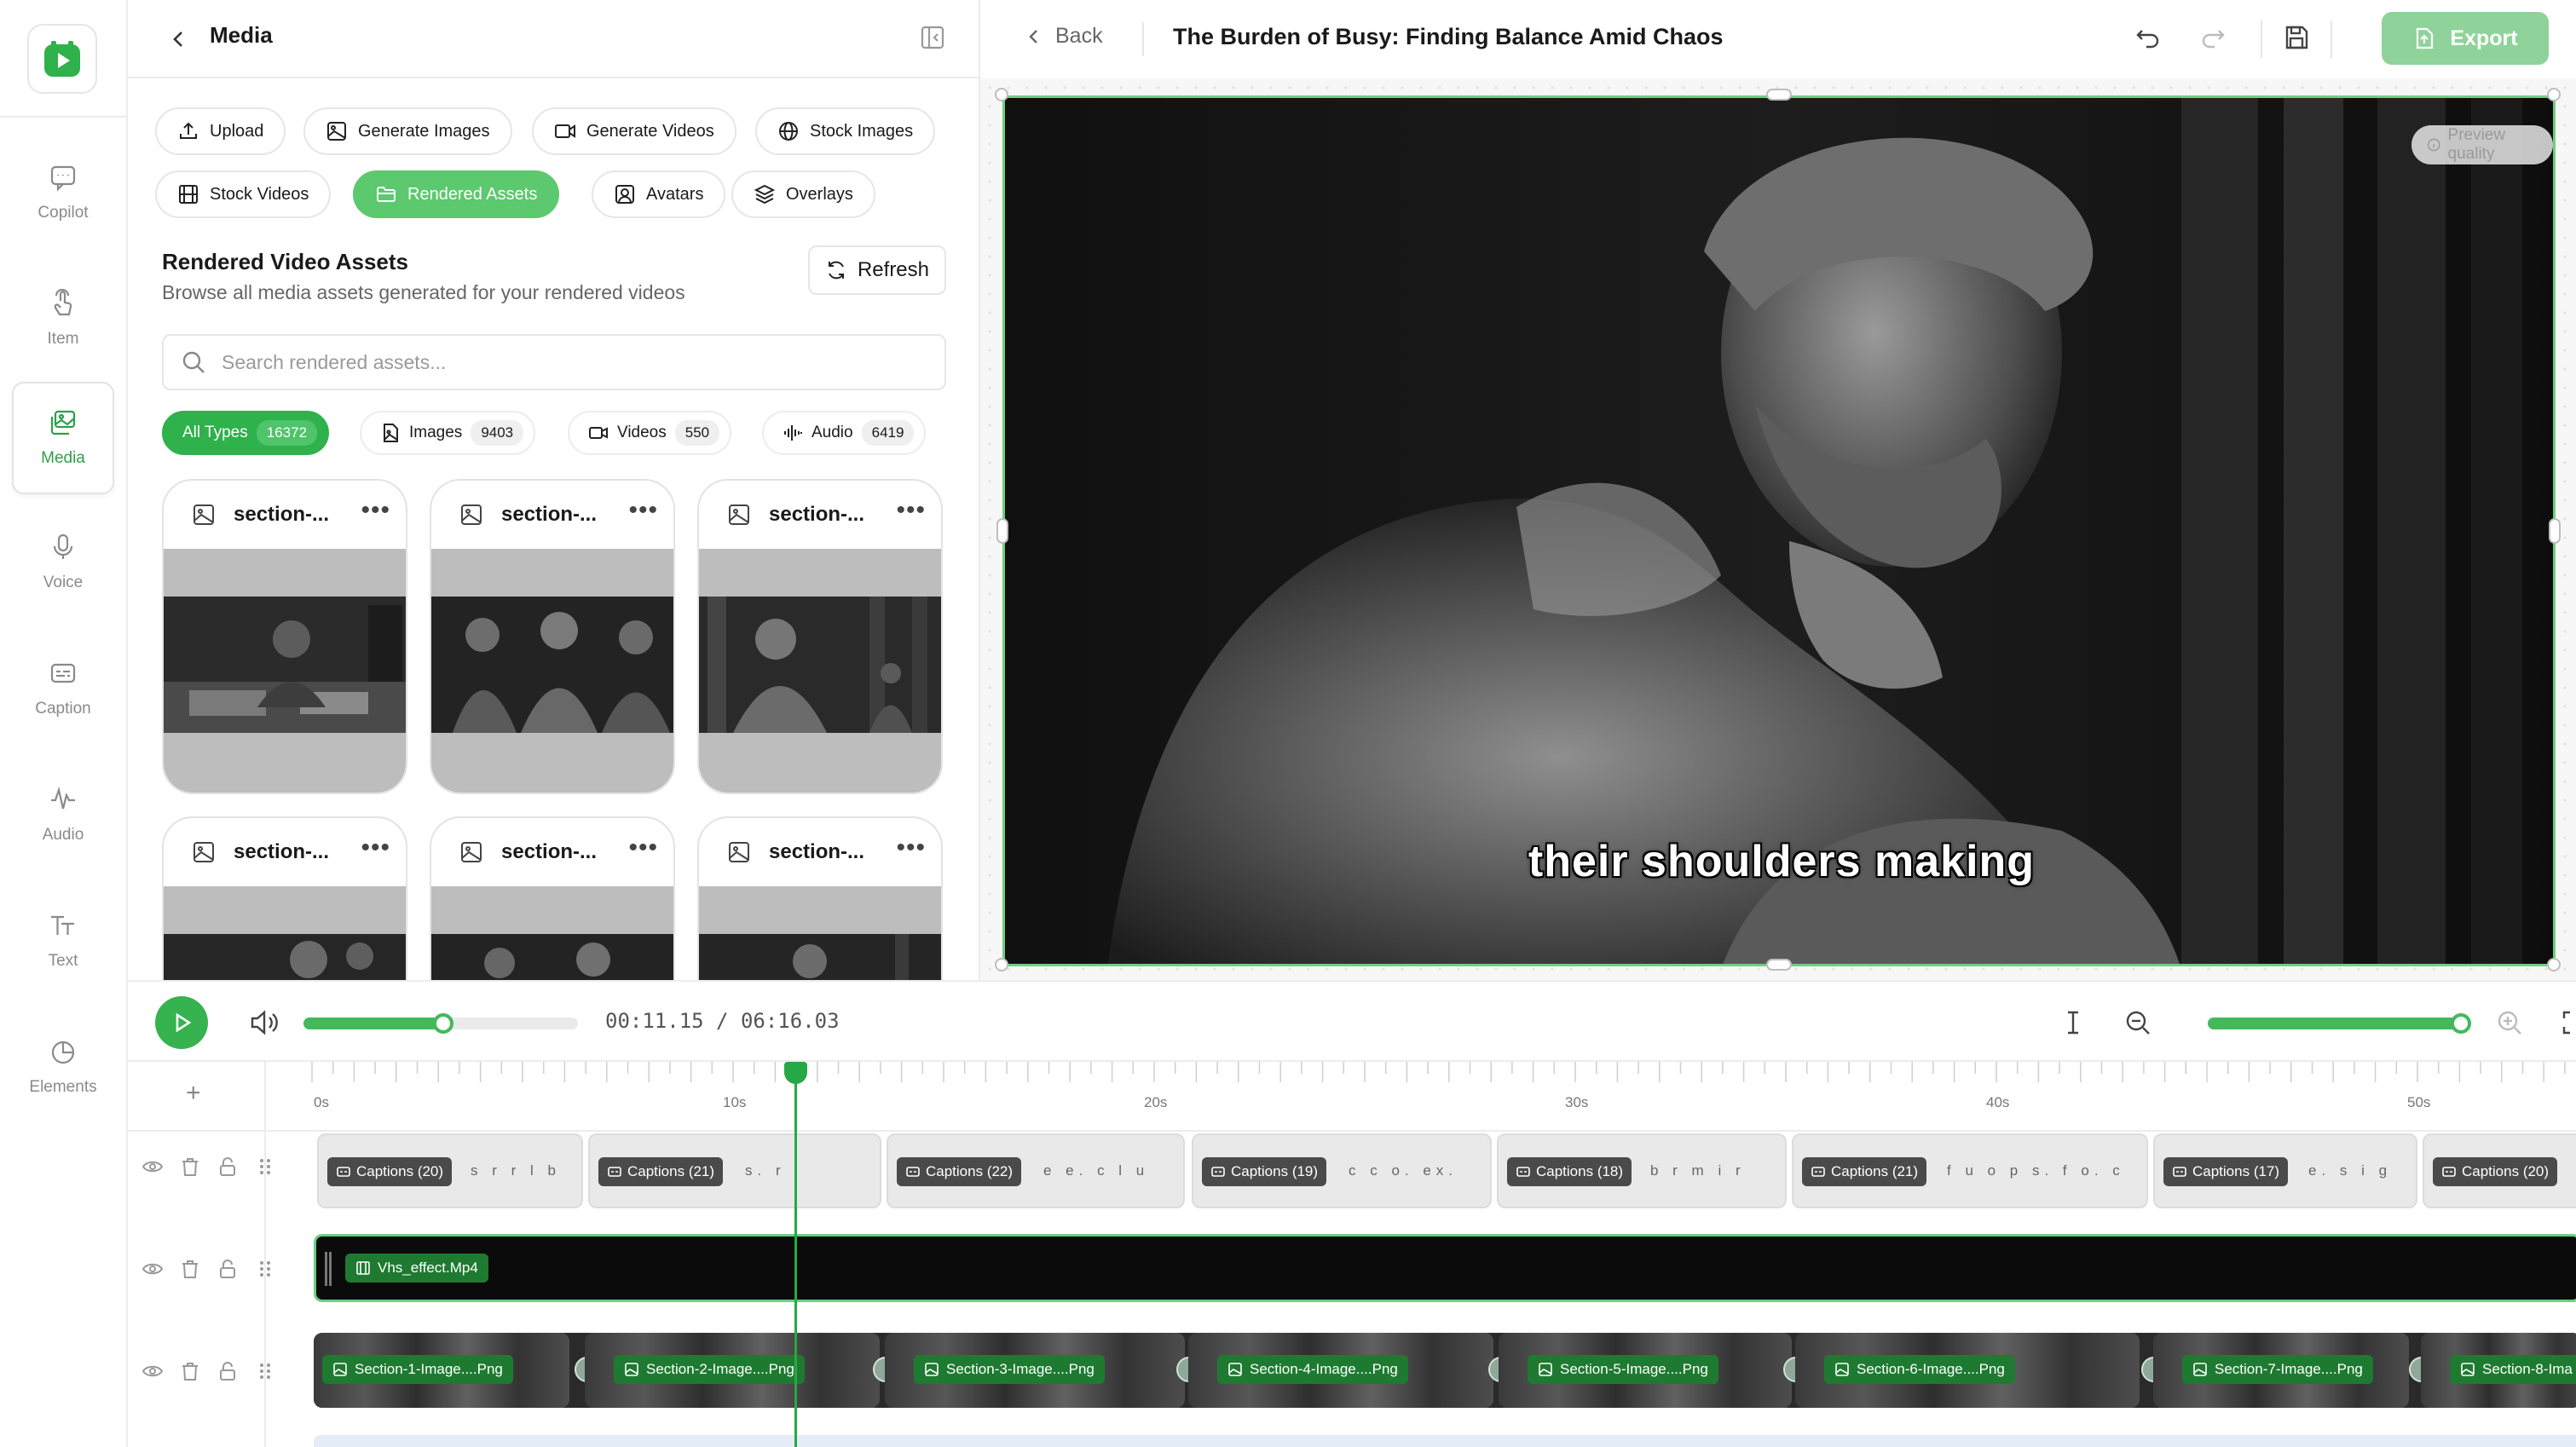  I want to click on redo-icon, so click(2213, 37).